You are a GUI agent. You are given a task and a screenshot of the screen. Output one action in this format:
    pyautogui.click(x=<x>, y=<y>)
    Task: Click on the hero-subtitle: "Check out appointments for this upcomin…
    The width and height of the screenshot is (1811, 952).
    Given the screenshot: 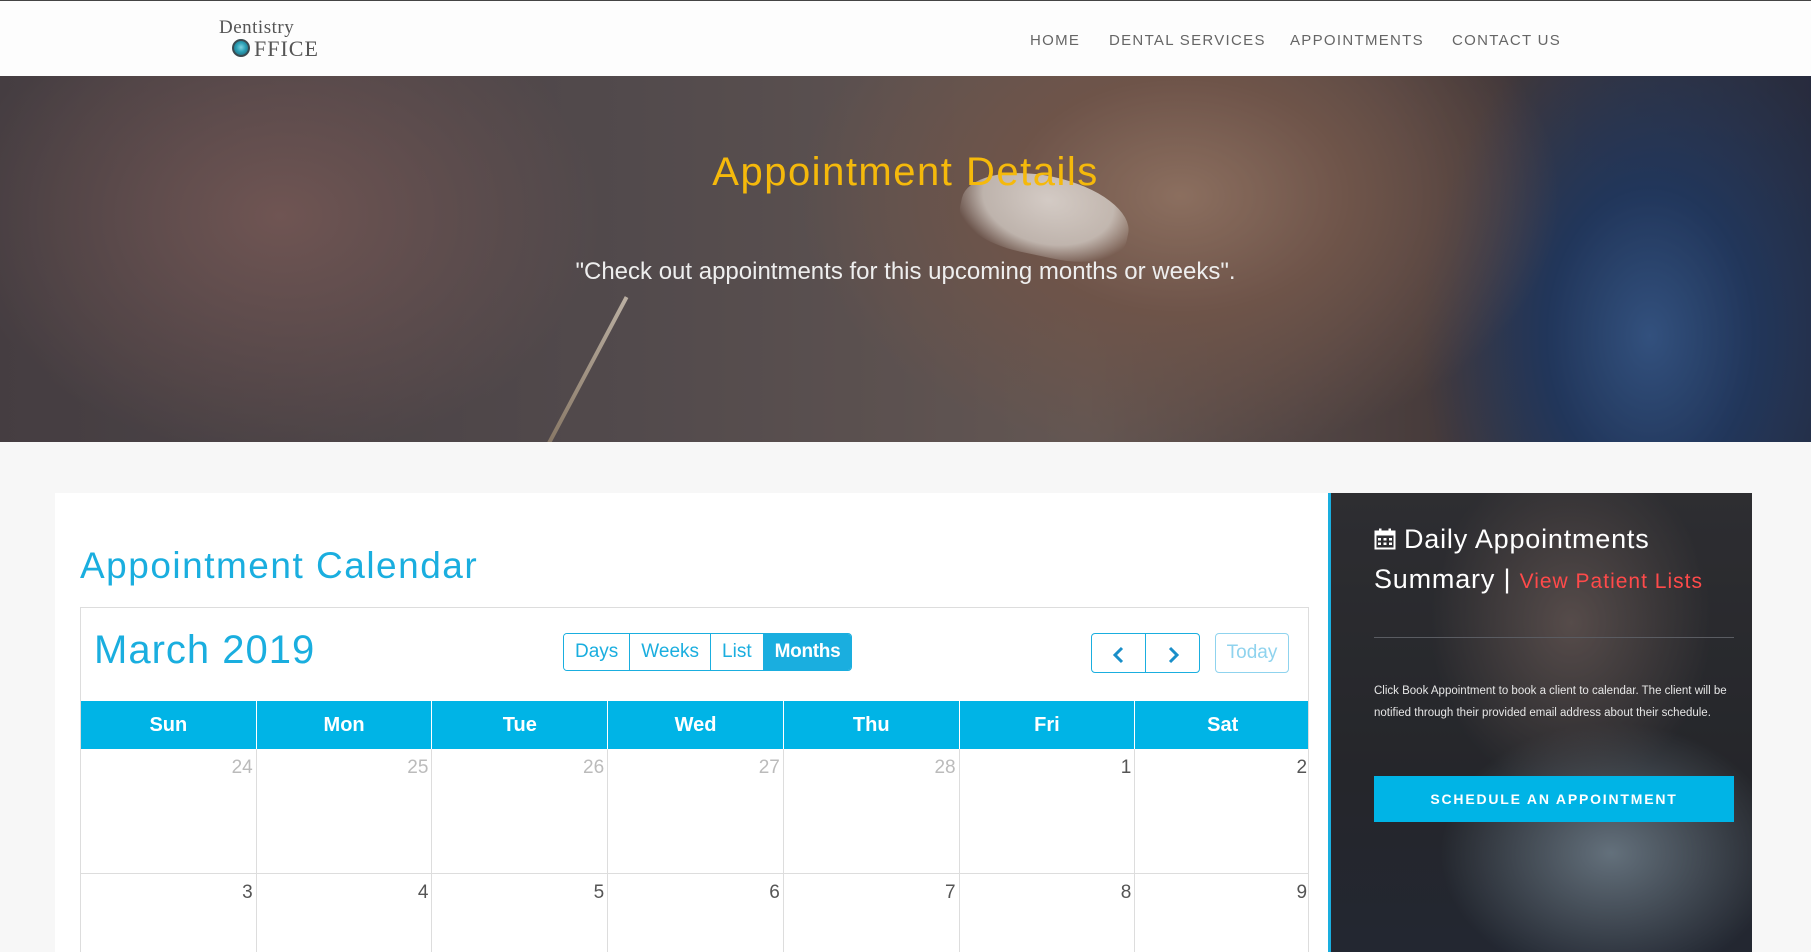 What is the action you would take?
    pyautogui.click(x=905, y=271)
    